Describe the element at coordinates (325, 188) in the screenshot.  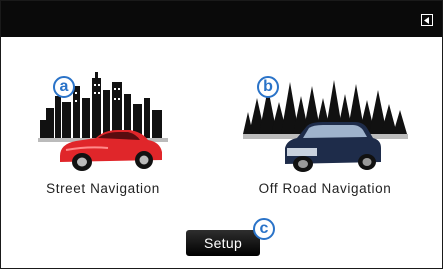
I see `off-road-navigation-label: Off Road Navigation` at that location.